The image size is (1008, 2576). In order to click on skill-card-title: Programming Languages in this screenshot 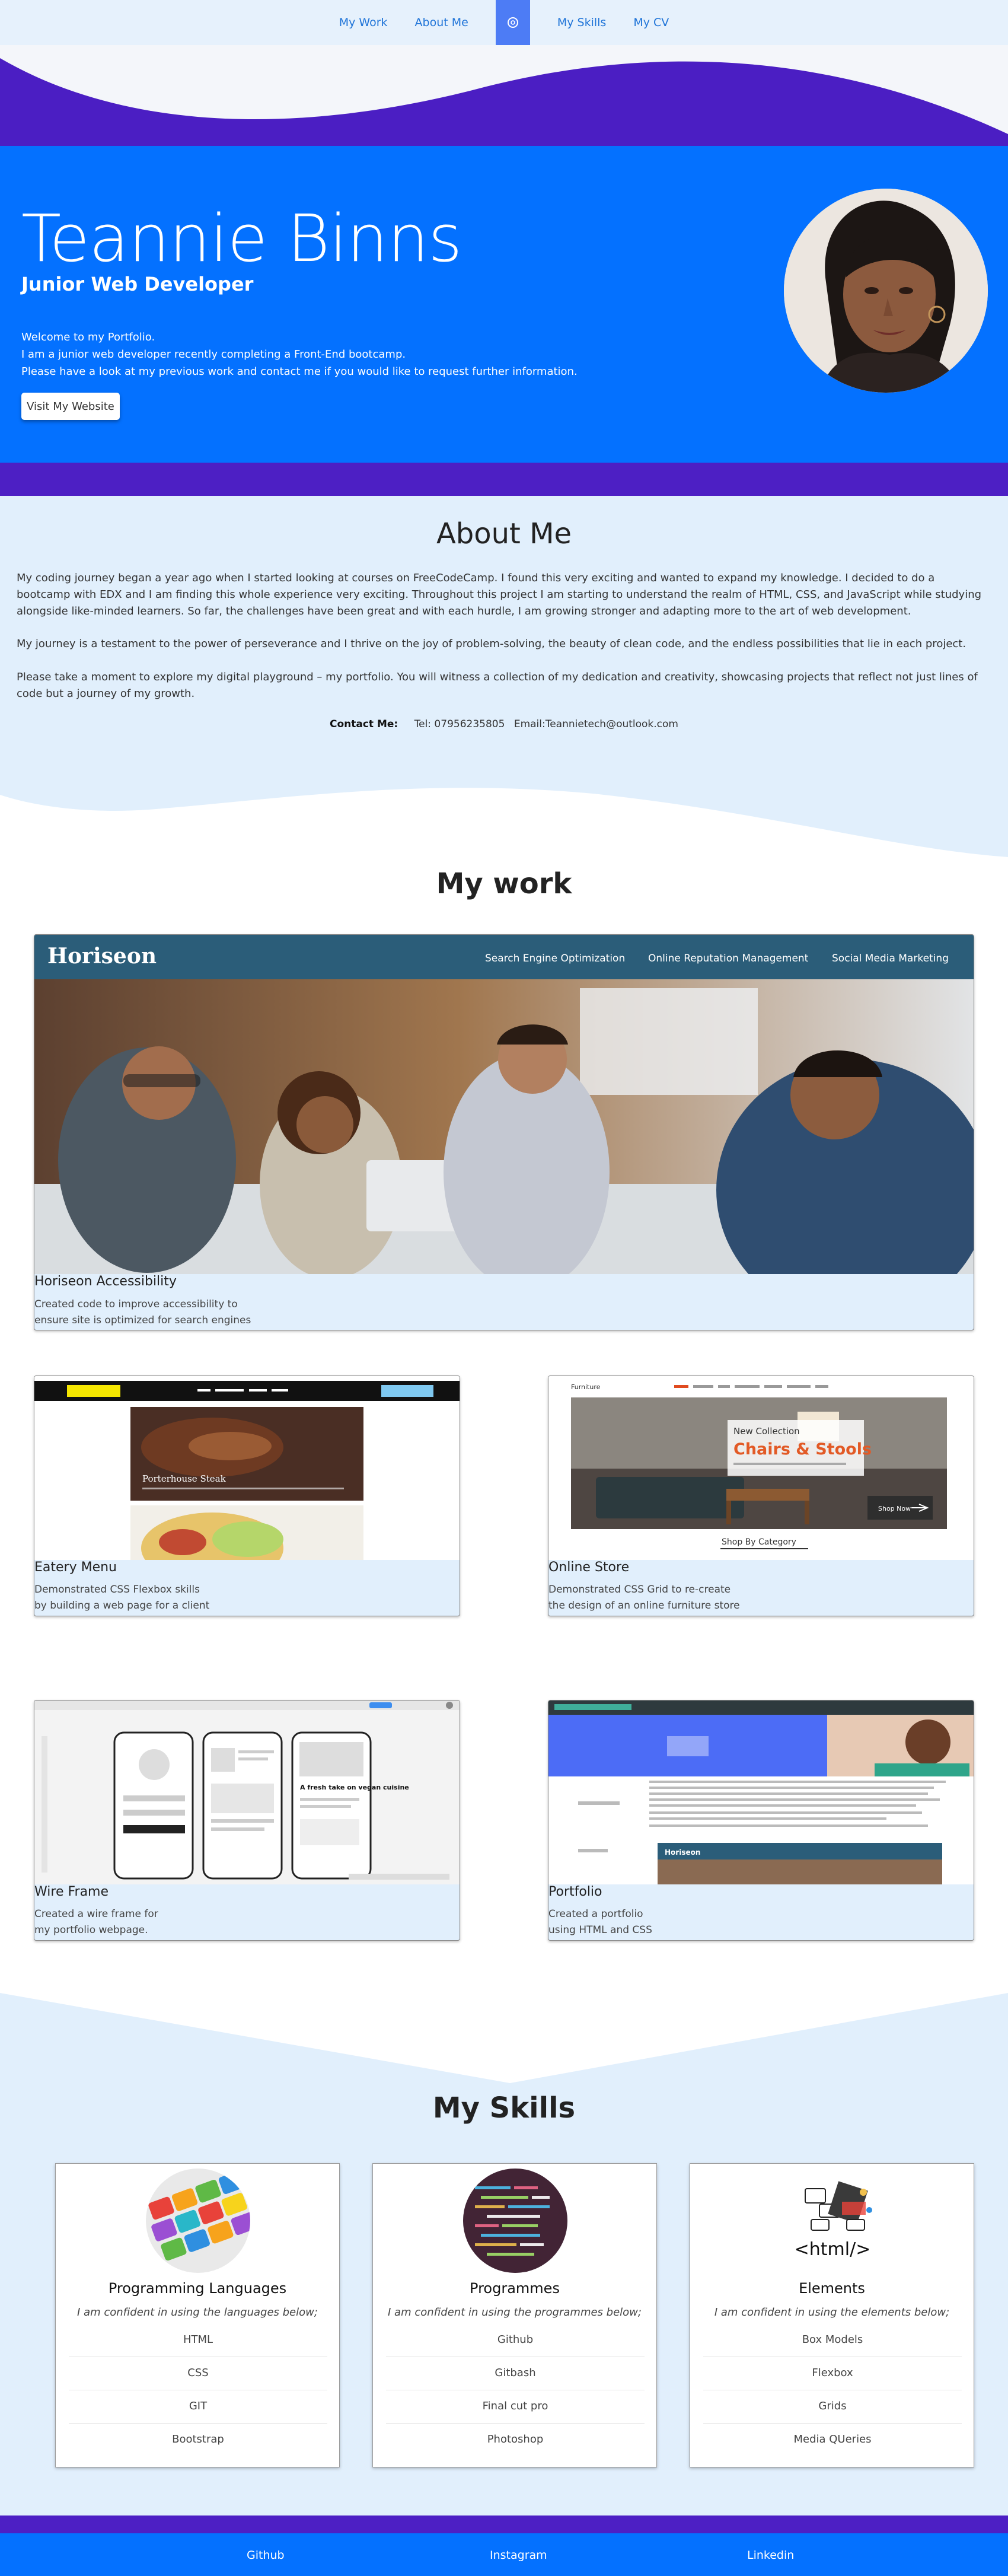, I will do `click(197, 2288)`.